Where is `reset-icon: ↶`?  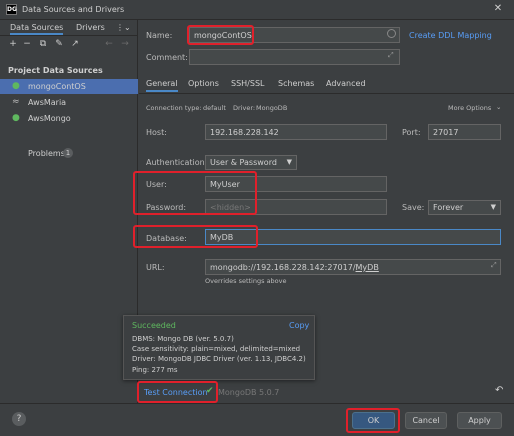 reset-icon: ↶ is located at coordinates (499, 390).